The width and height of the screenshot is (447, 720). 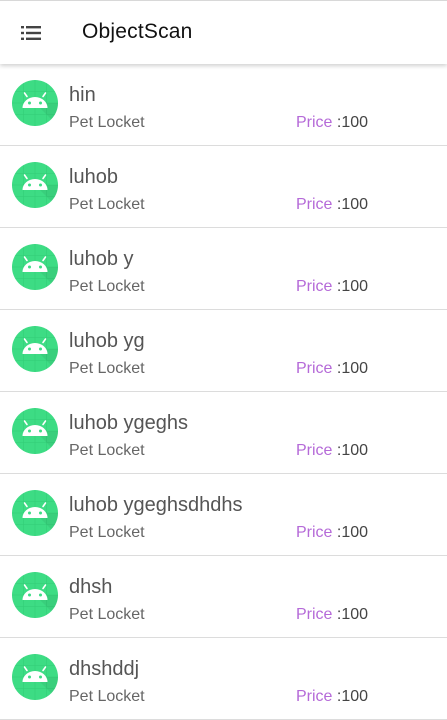 What do you see at coordinates (156, 505) in the screenshot?
I see `item-name: luhob ygeghsdhdhs` at bounding box center [156, 505].